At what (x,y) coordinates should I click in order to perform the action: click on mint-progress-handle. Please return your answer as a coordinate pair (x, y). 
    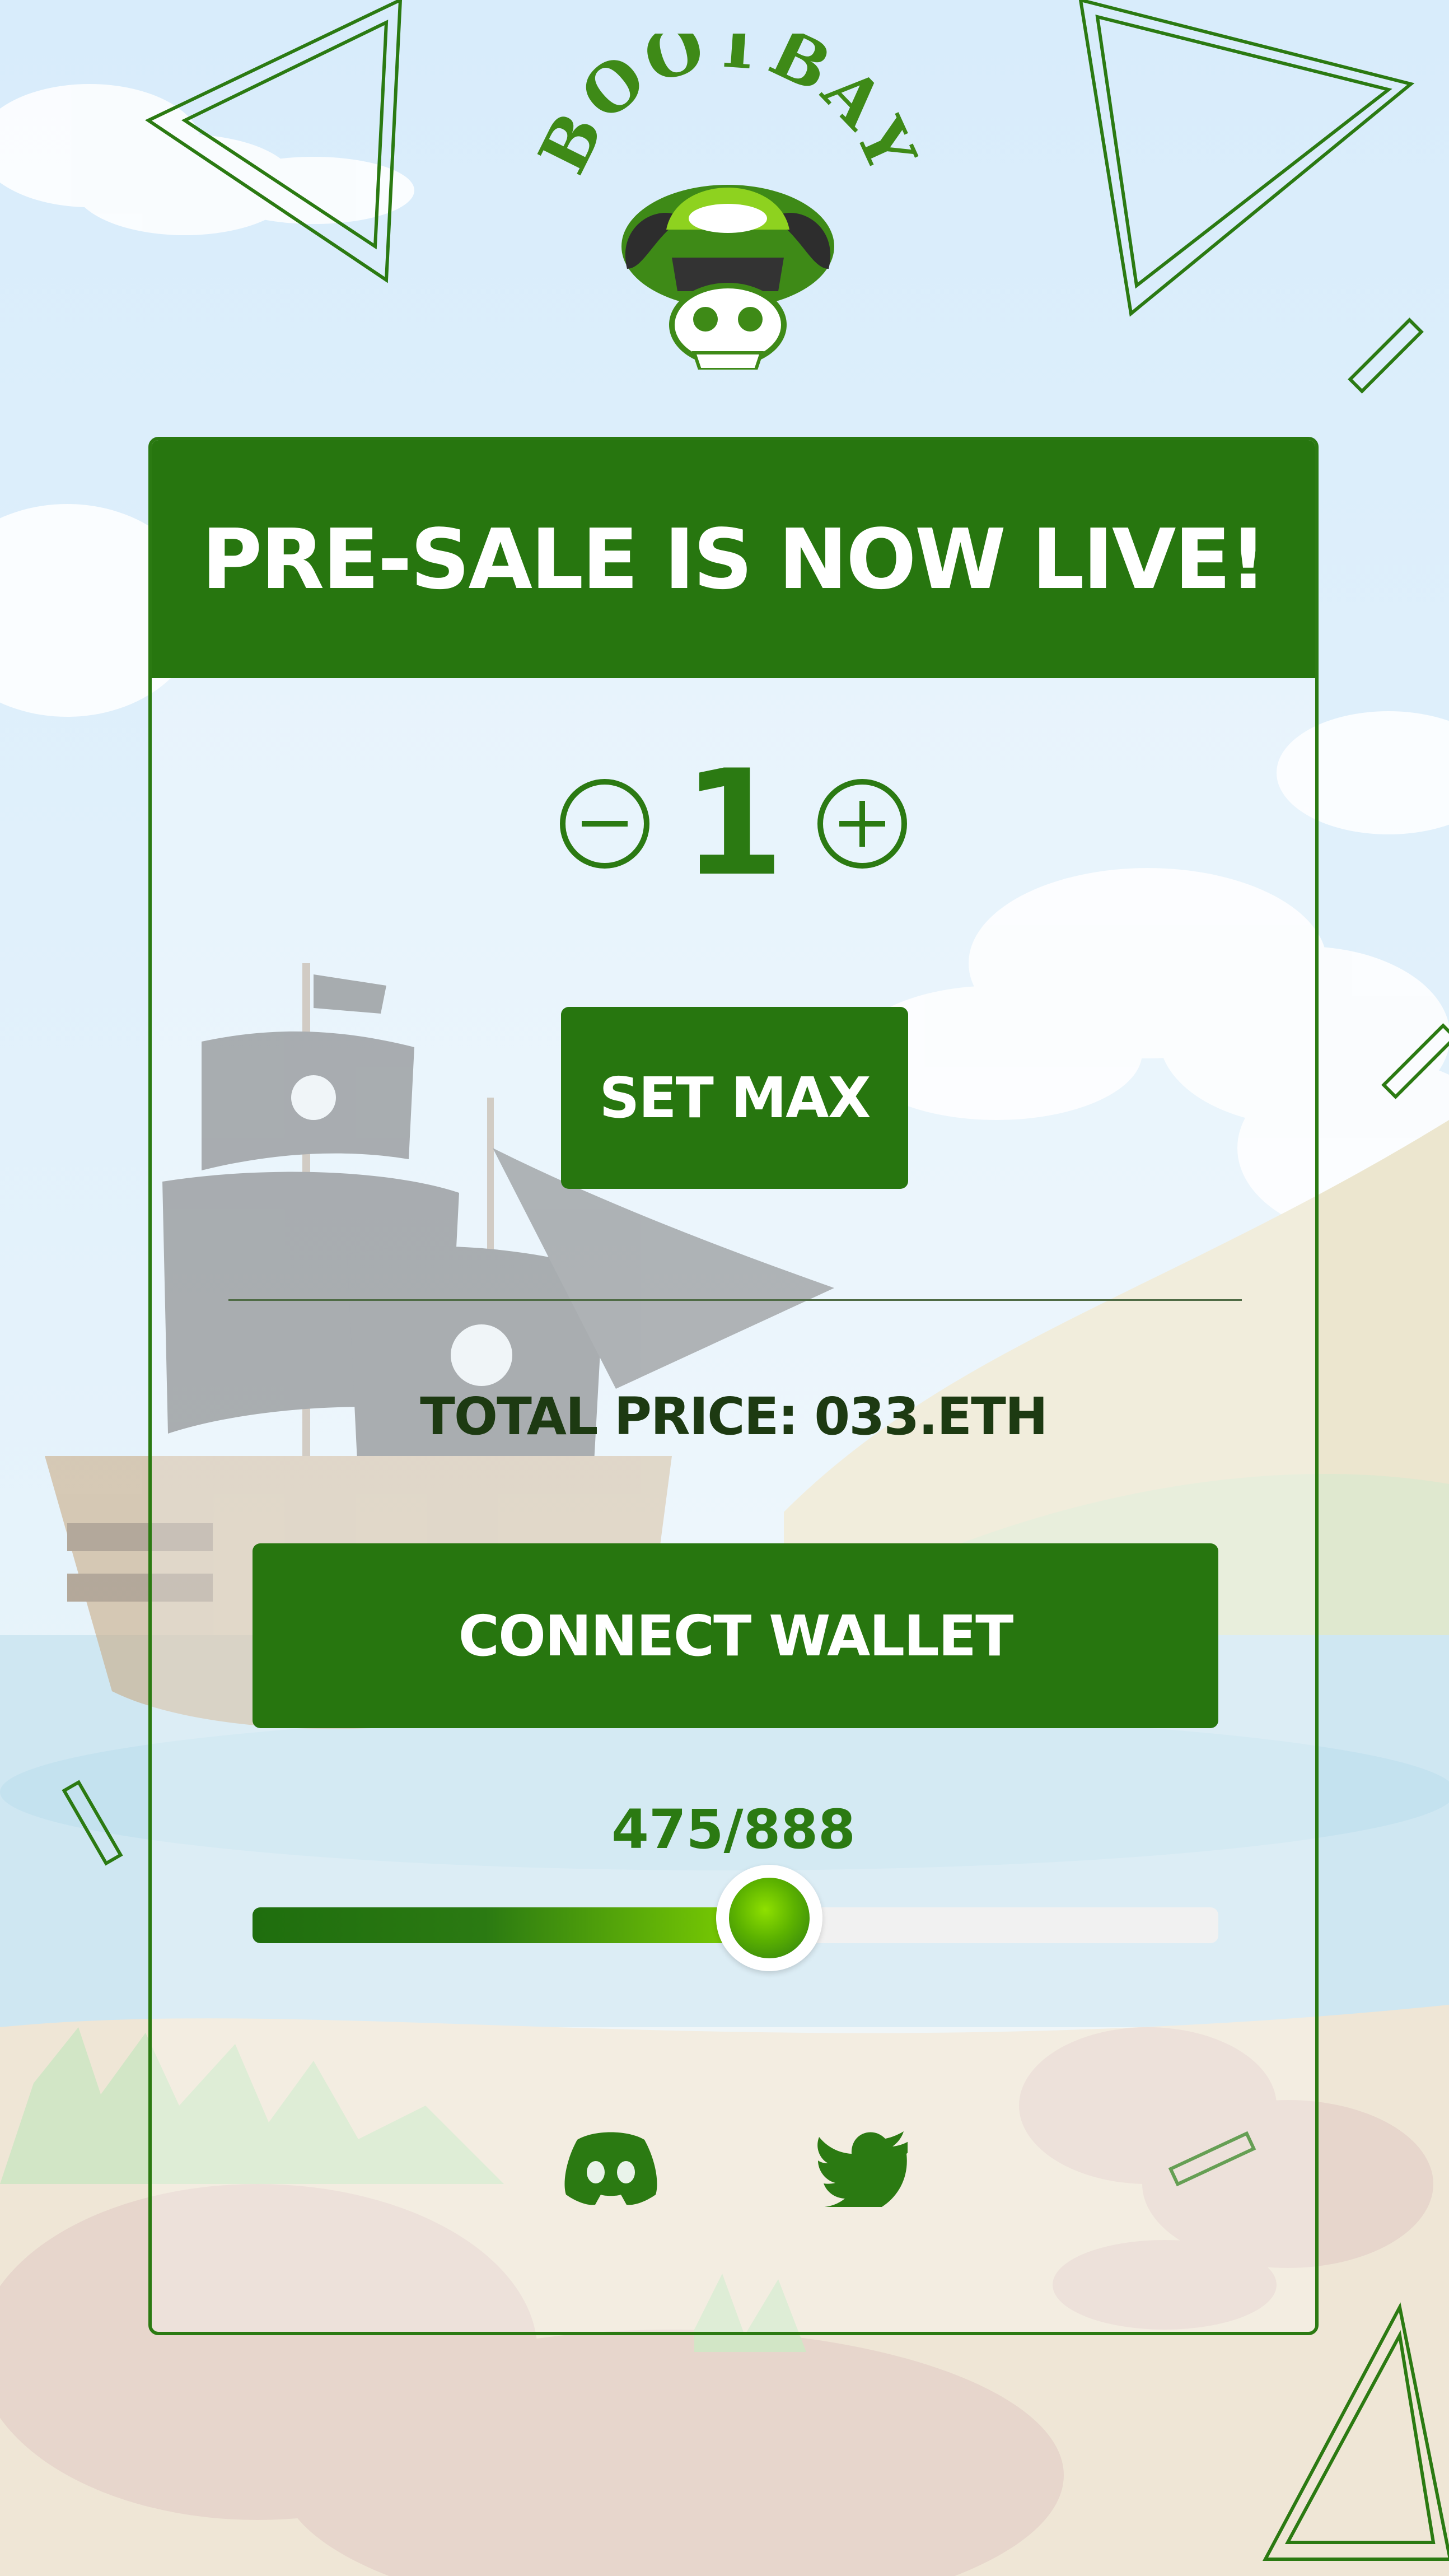
    Looking at the image, I should click on (769, 1918).